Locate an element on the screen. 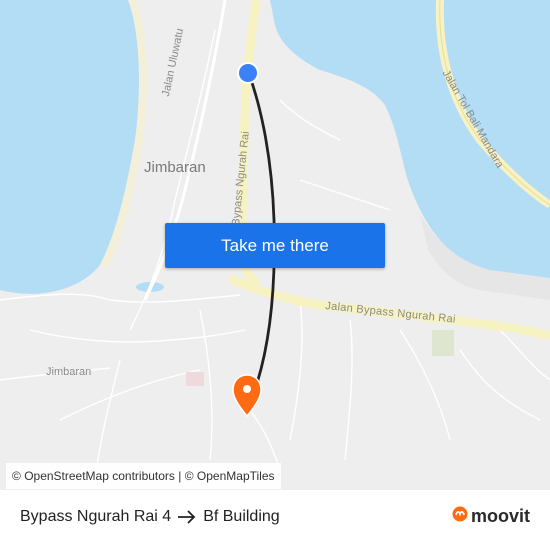 This screenshot has height=550, width=550. arrow-right-icon is located at coordinates (187, 517).